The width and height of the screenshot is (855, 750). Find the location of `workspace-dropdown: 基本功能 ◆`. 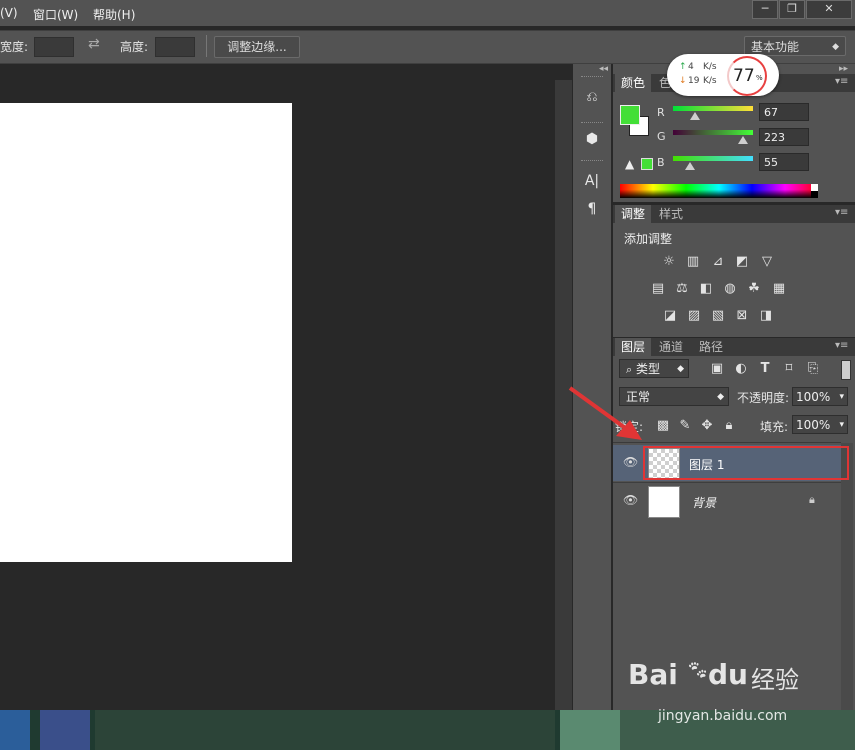

workspace-dropdown: 基本功能 ◆ is located at coordinates (795, 46).